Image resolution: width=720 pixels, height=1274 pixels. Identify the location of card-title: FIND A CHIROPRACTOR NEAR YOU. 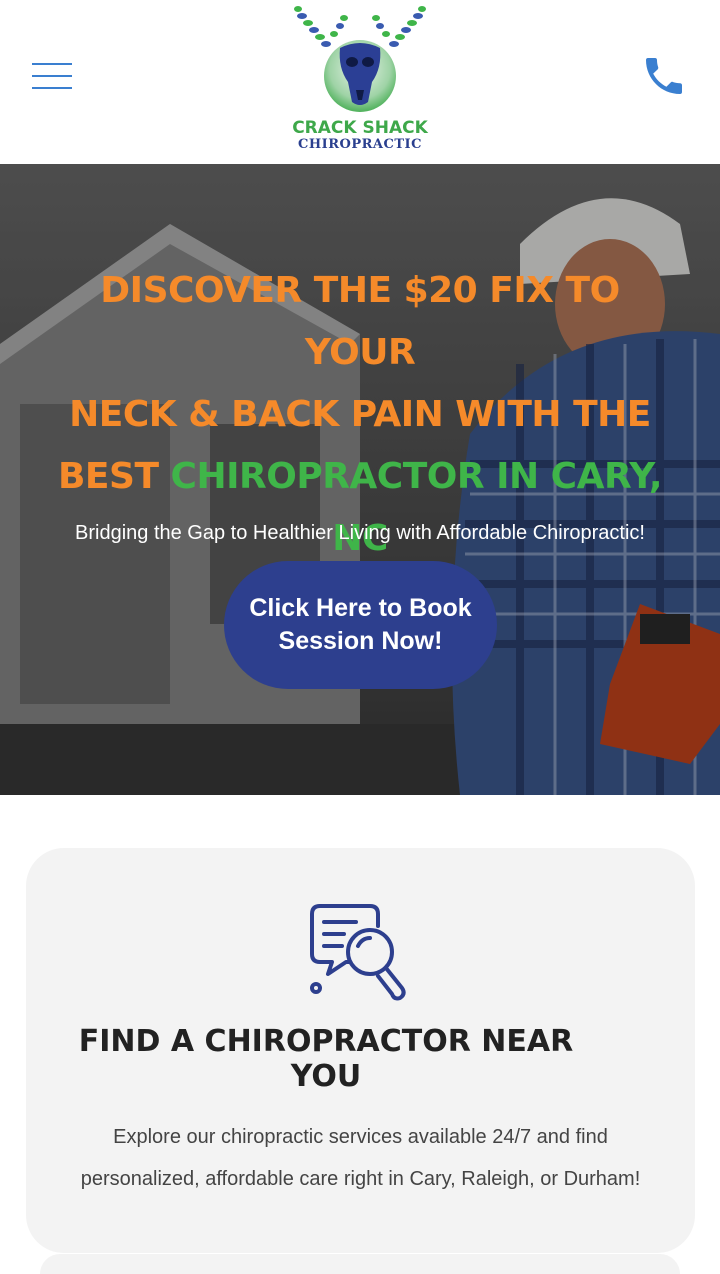
(326, 1059).